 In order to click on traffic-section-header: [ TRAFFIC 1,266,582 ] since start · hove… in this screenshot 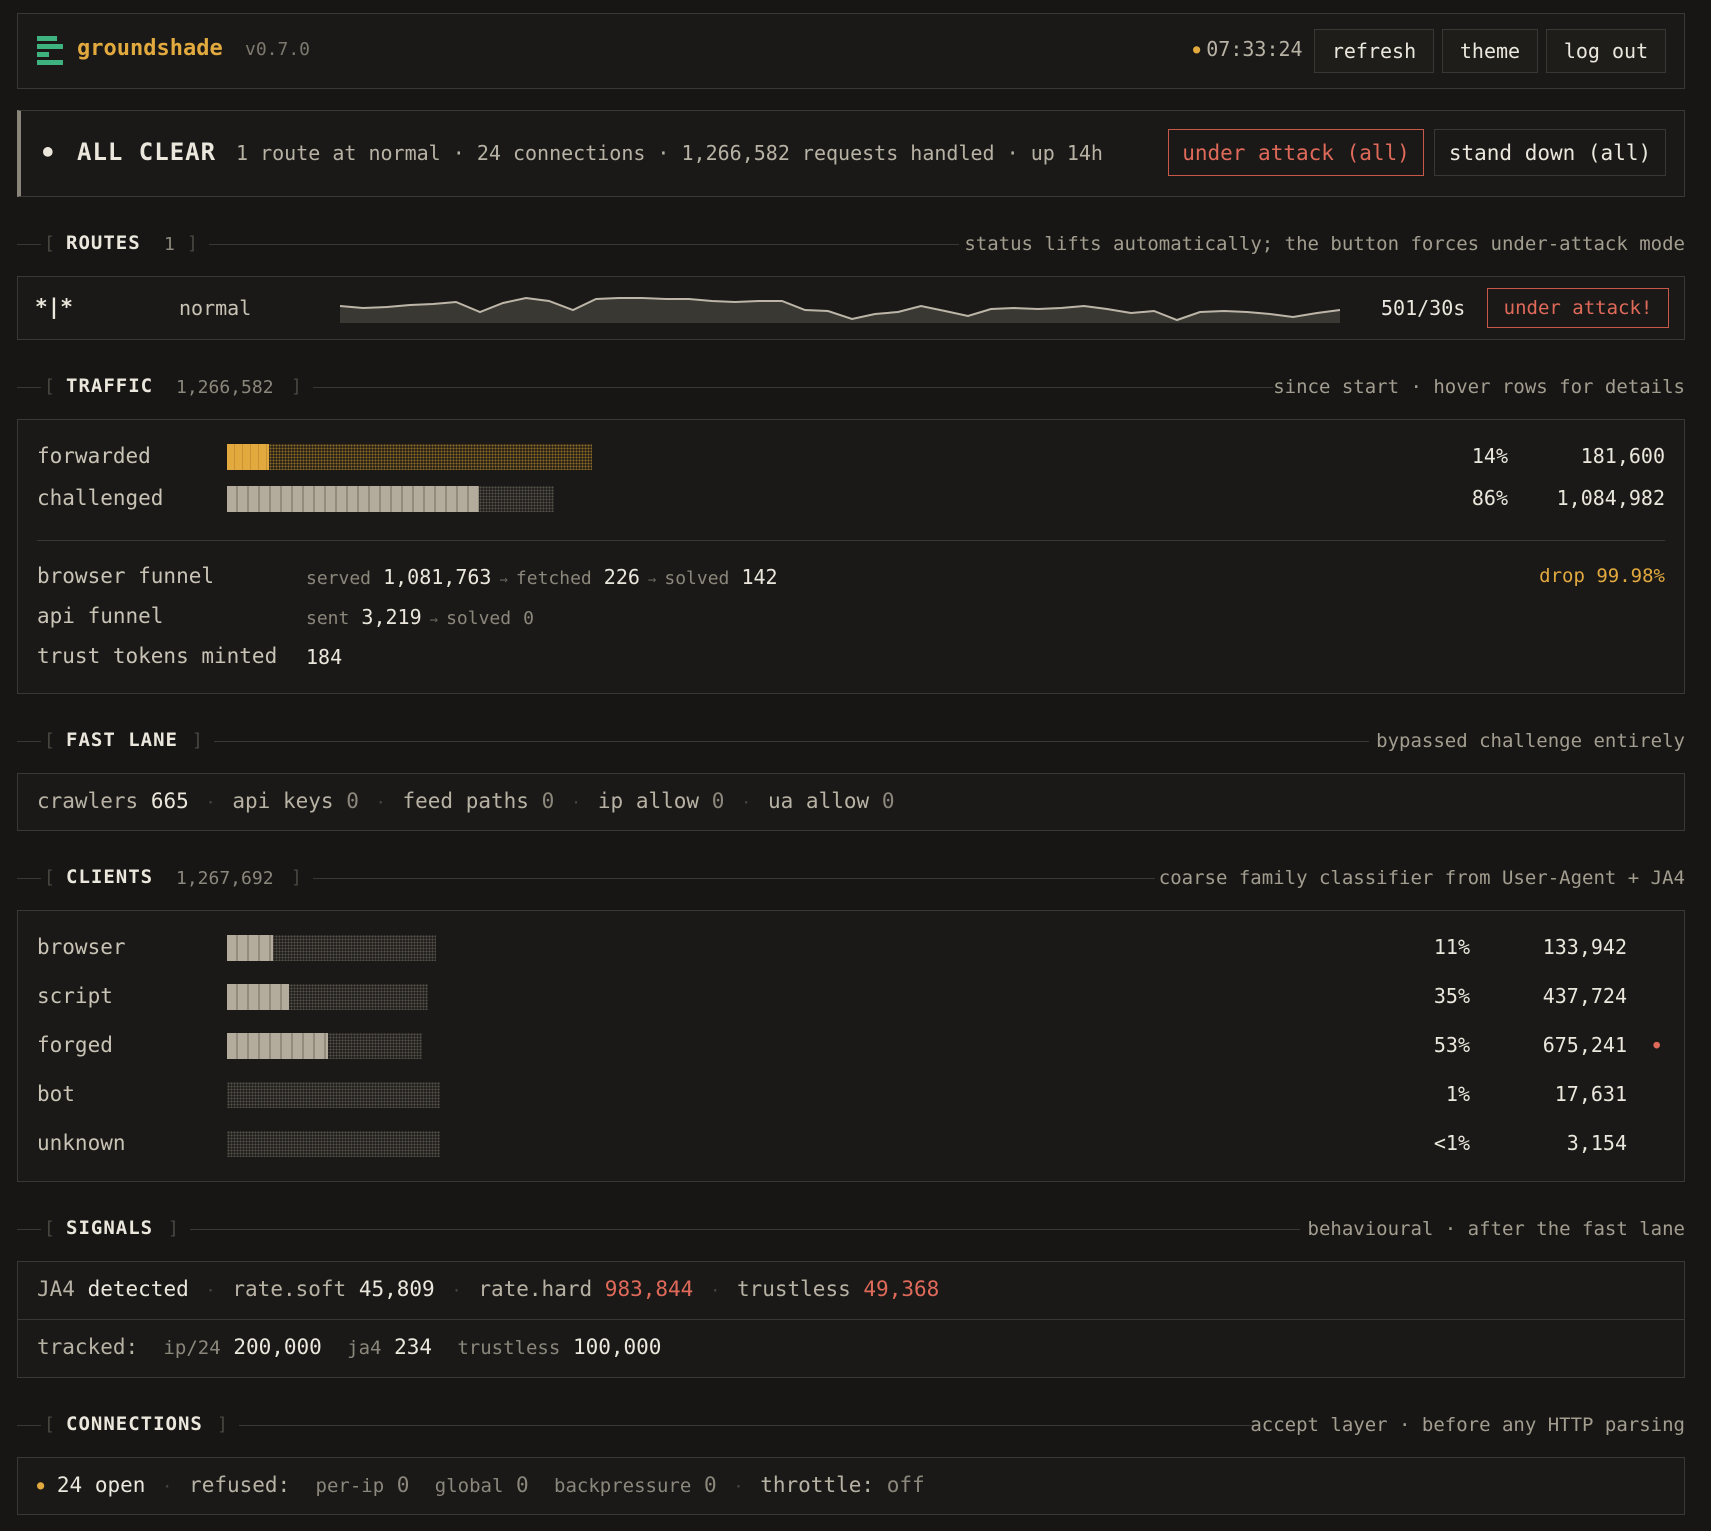, I will do `click(851, 388)`.